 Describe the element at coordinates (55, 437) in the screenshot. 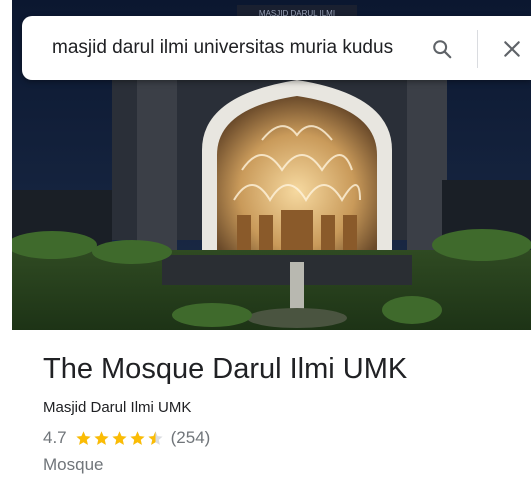

I see `rating-value: 4.7` at that location.